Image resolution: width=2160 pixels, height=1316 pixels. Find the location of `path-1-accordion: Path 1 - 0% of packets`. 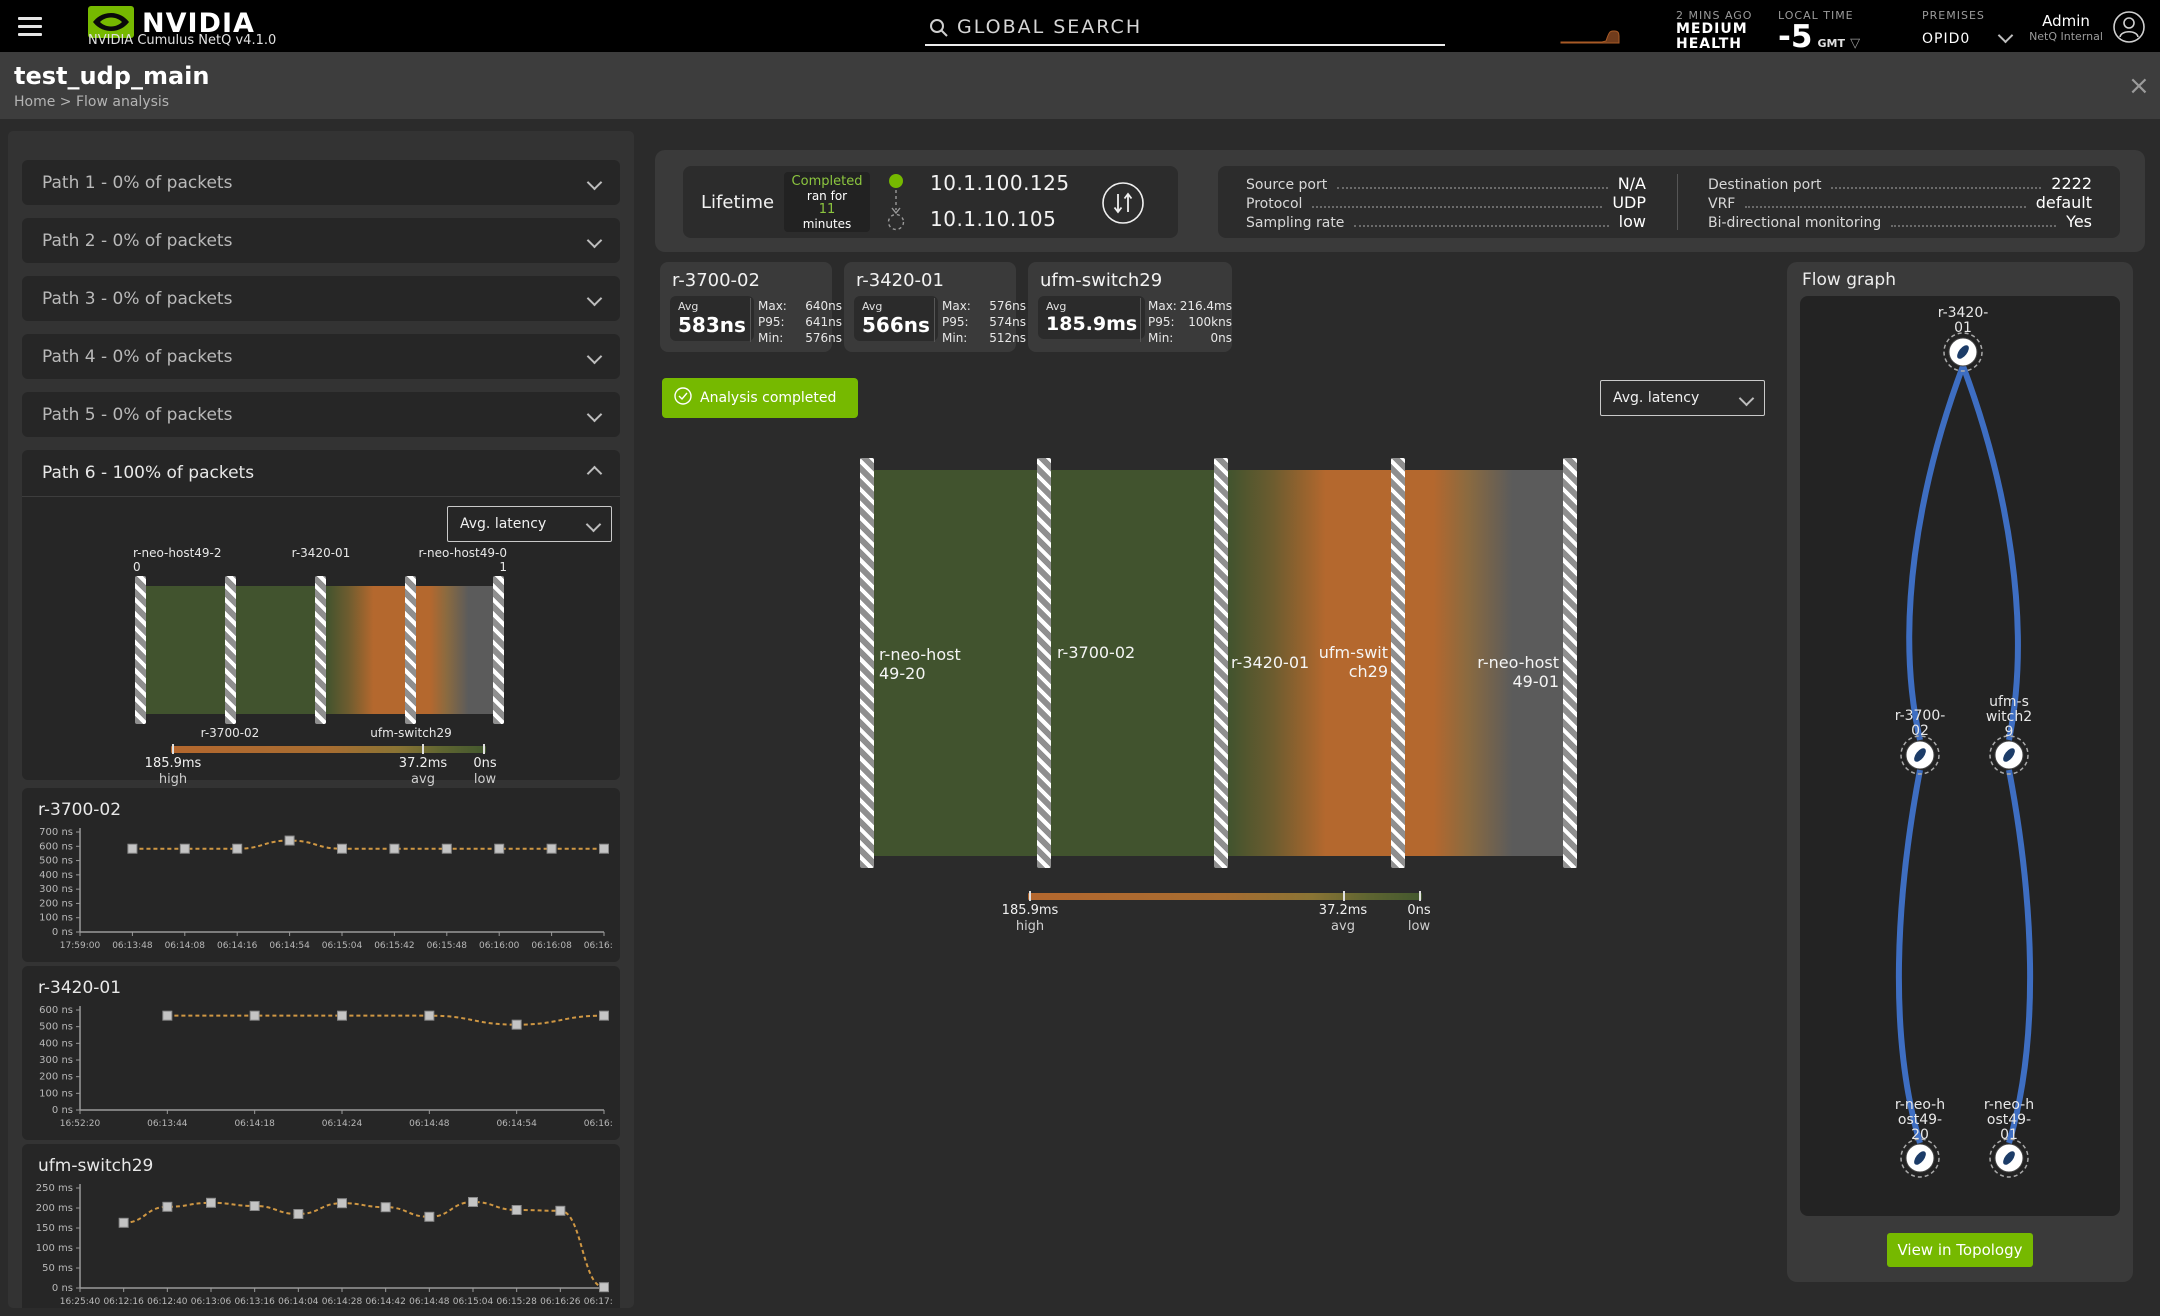

path-1-accordion: Path 1 - 0% of packets is located at coordinates (321, 182).